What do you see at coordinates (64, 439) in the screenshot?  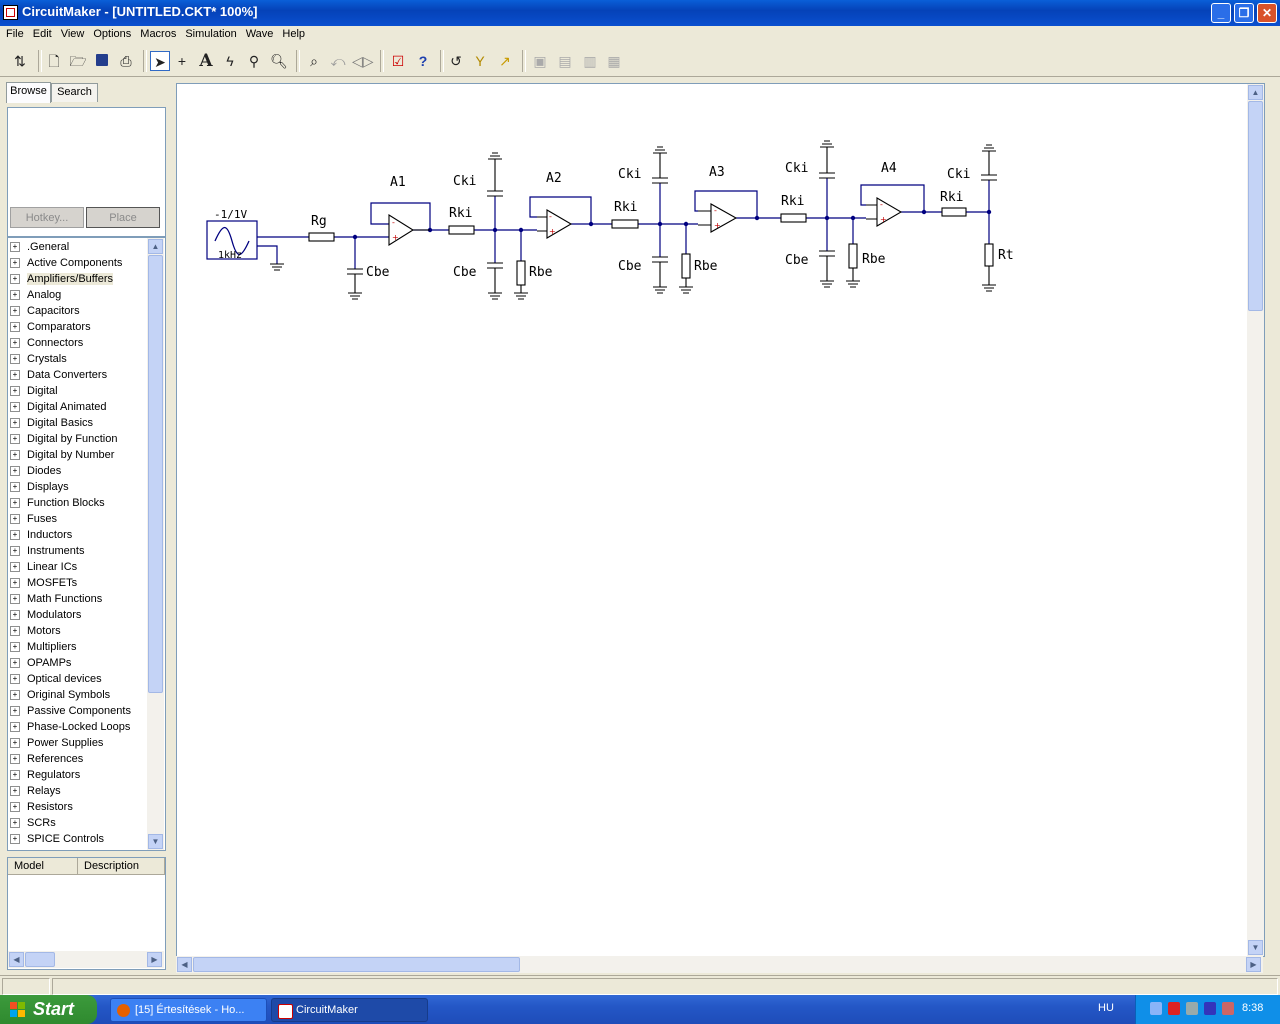 I see `category-item: + Digital by Function` at bounding box center [64, 439].